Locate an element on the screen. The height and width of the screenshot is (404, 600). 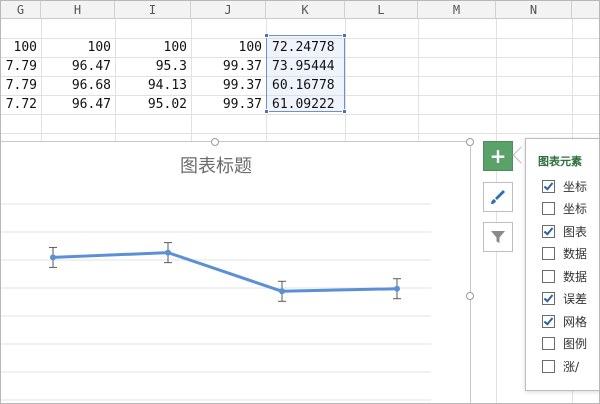
filter-icon is located at coordinates (498, 237).